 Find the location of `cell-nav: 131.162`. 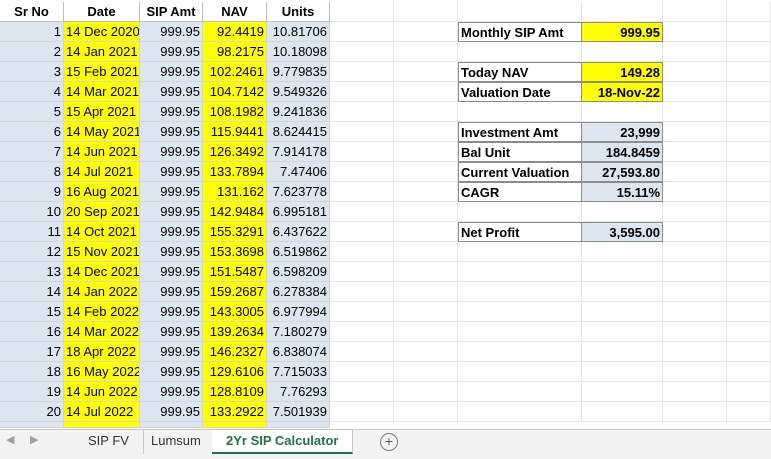

cell-nav: 131.162 is located at coordinates (235, 192).